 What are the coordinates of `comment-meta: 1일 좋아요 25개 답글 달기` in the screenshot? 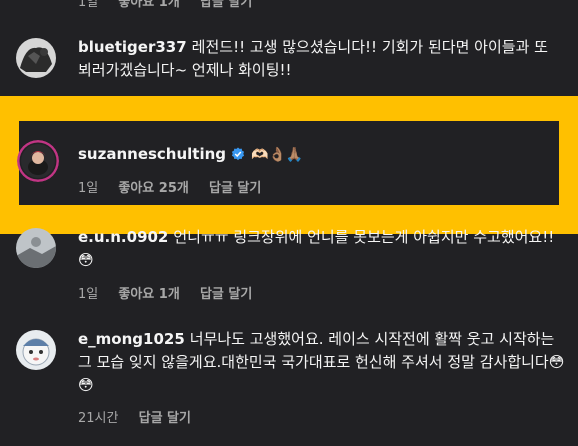 It's located at (177, 186).